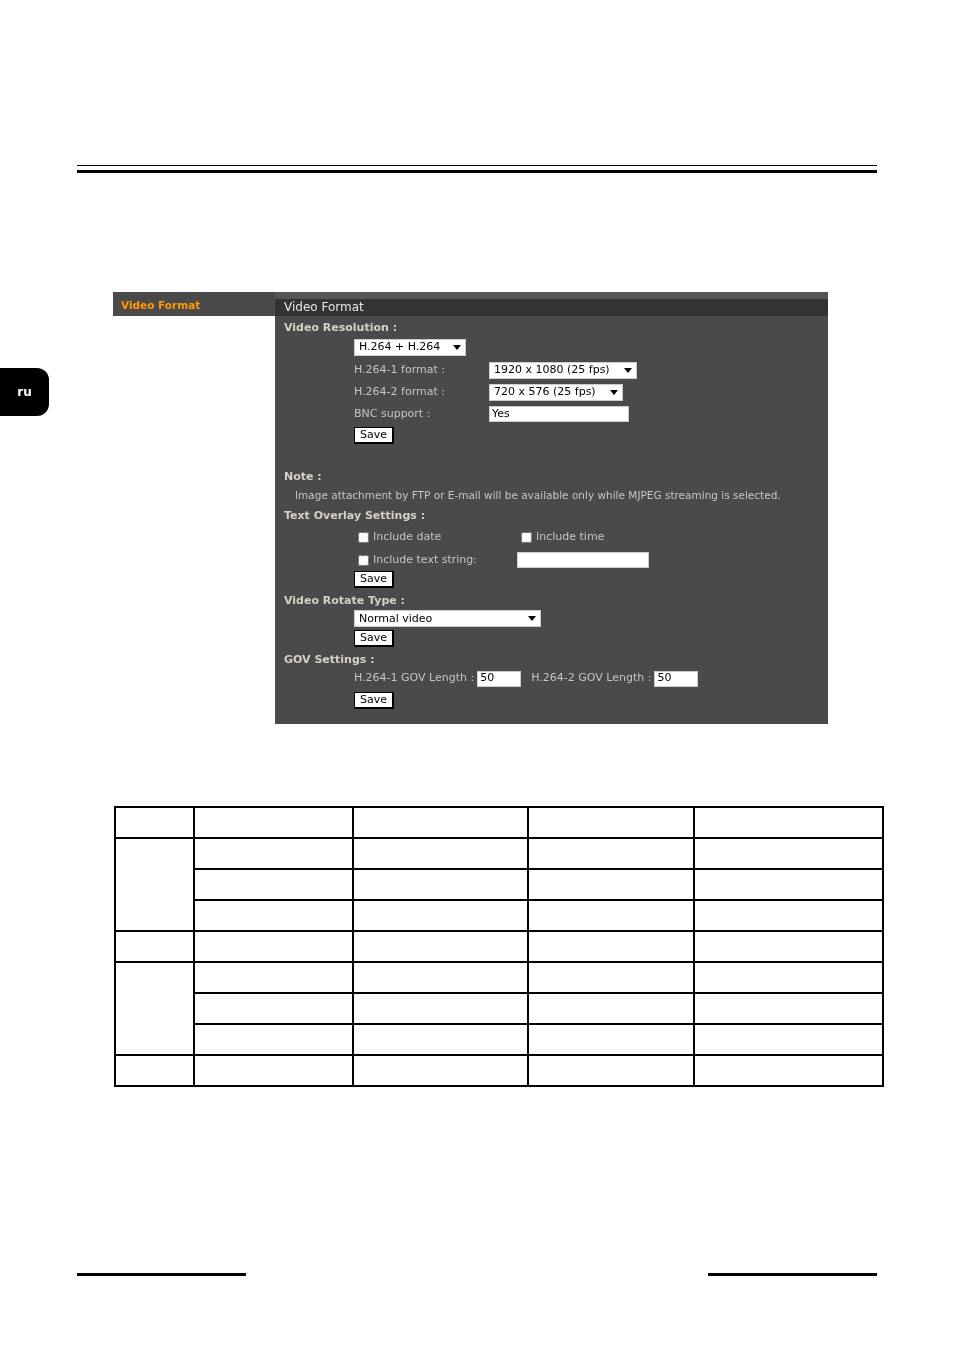 The image size is (954, 1350). What do you see at coordinates (329, 660) in the screenshot?
I see `section-heading: GOV Settings :` at bounding box center [329, 660].